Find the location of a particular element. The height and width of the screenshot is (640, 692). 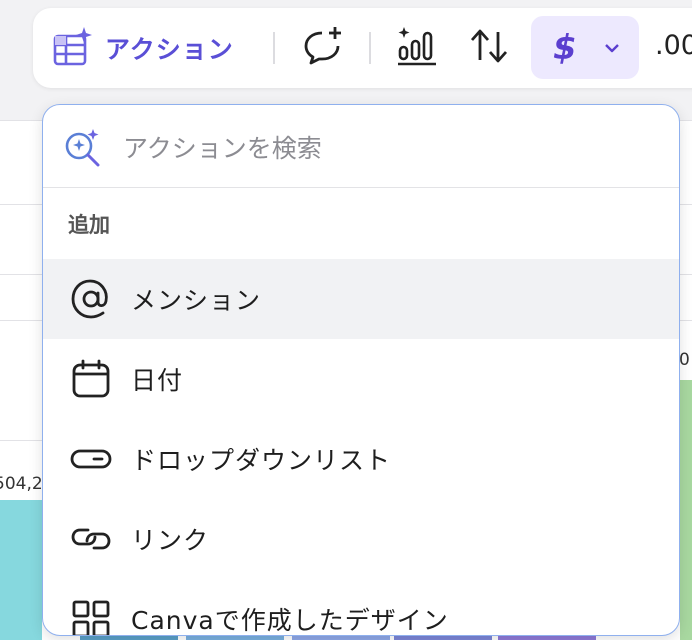

search-actions-input is located at coordinates (383, 148).